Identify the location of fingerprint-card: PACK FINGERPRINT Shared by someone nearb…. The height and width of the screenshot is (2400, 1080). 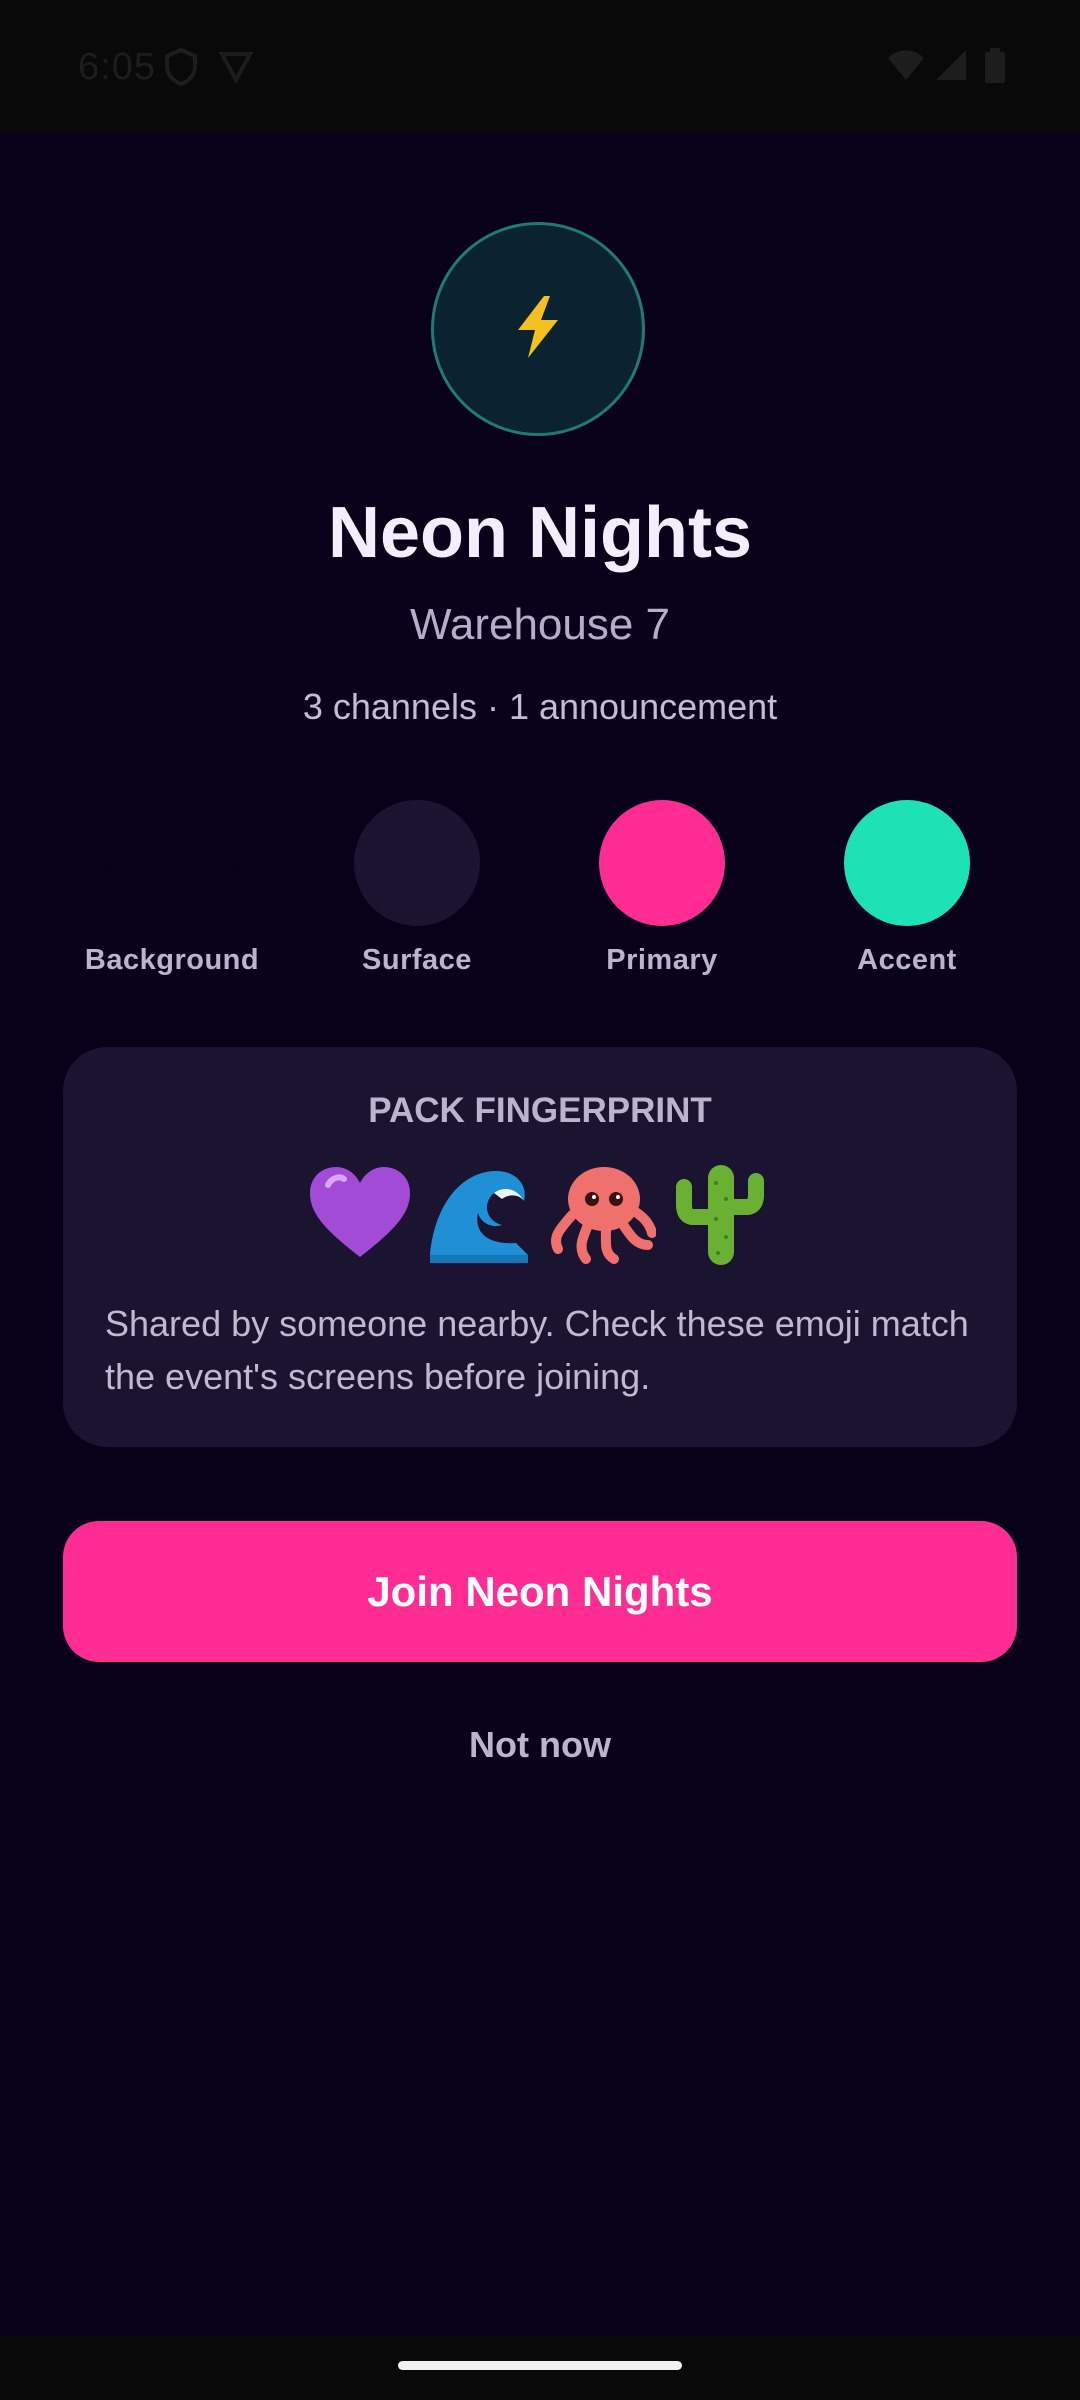
(540, 1247).